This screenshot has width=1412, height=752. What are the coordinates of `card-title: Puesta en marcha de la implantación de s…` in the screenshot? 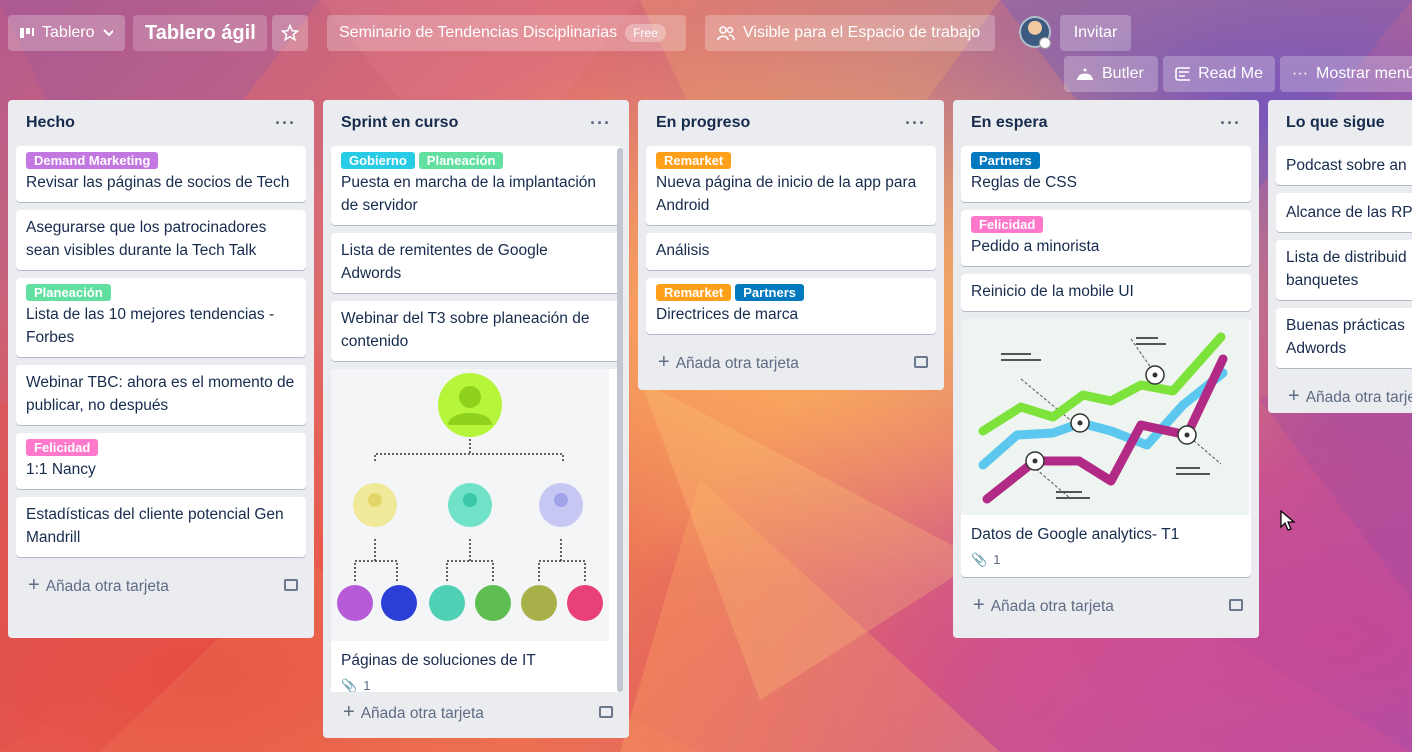 It's located at (469, 194).